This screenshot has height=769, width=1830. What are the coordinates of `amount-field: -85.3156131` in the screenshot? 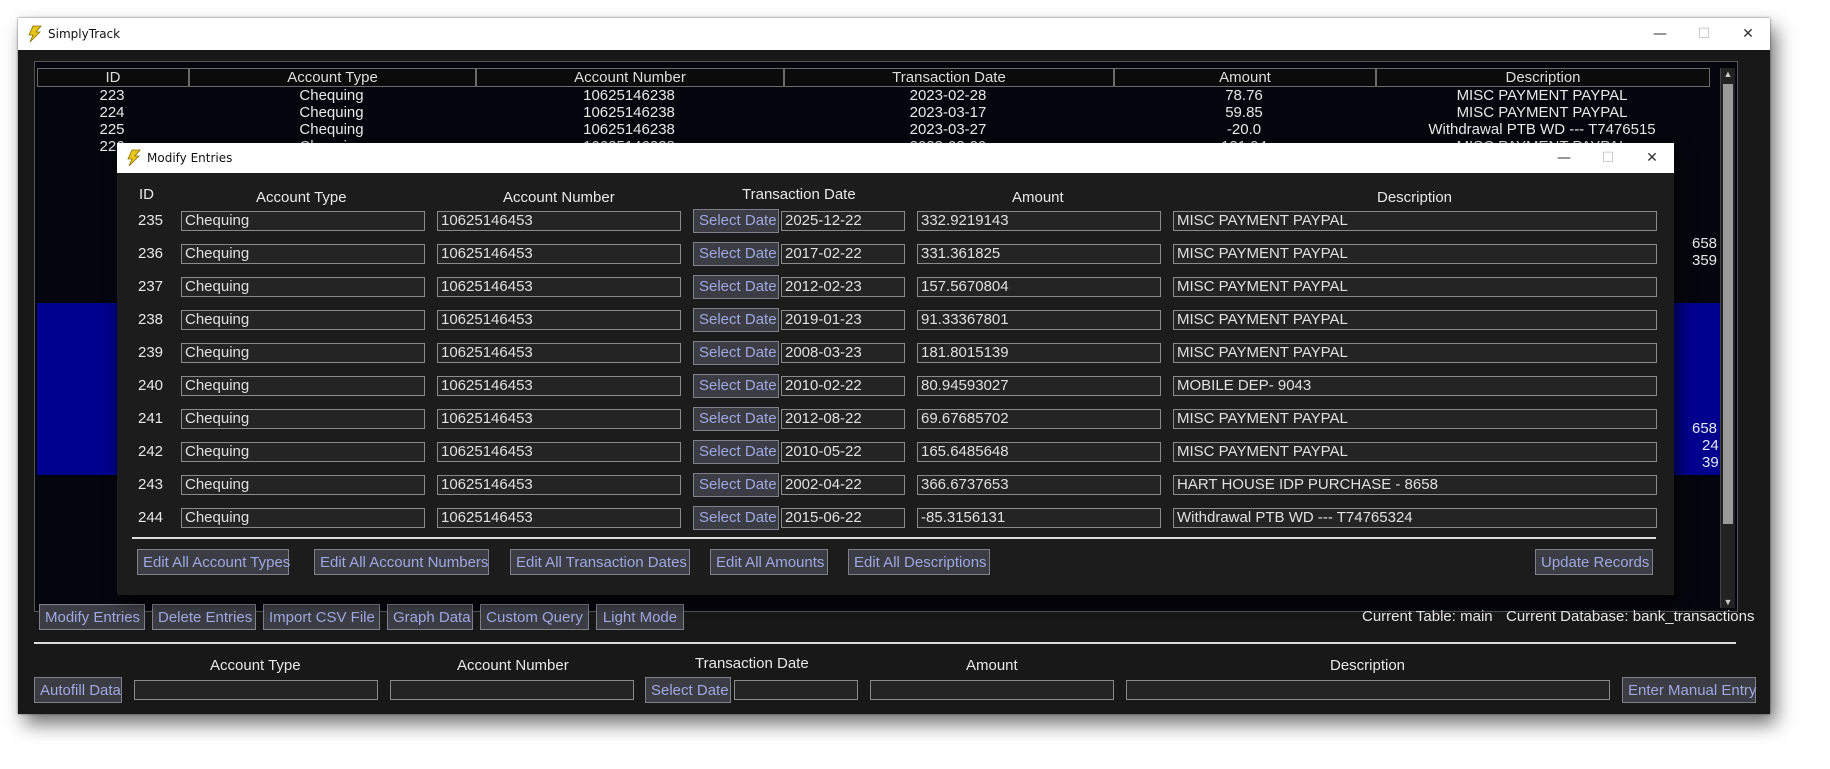 It's located at (1039, 518).